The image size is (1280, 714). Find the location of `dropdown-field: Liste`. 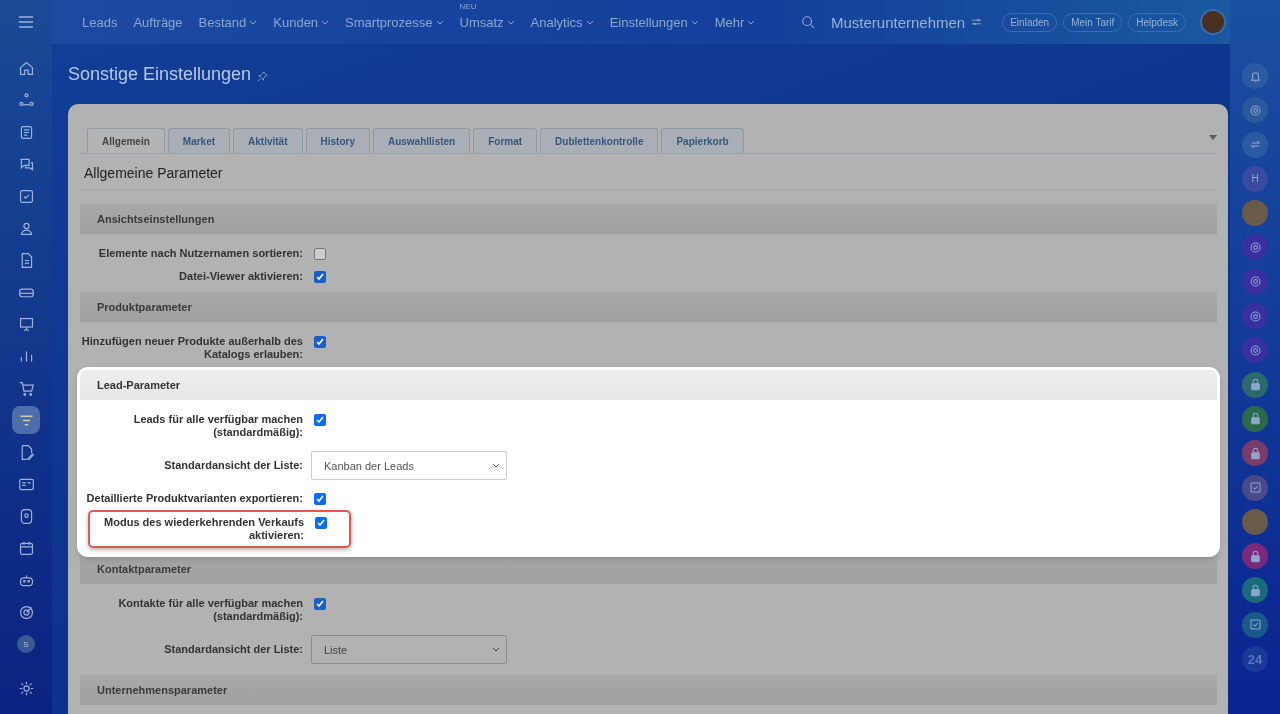

dropdown-field: Liste is located at coordinates (409, 649).